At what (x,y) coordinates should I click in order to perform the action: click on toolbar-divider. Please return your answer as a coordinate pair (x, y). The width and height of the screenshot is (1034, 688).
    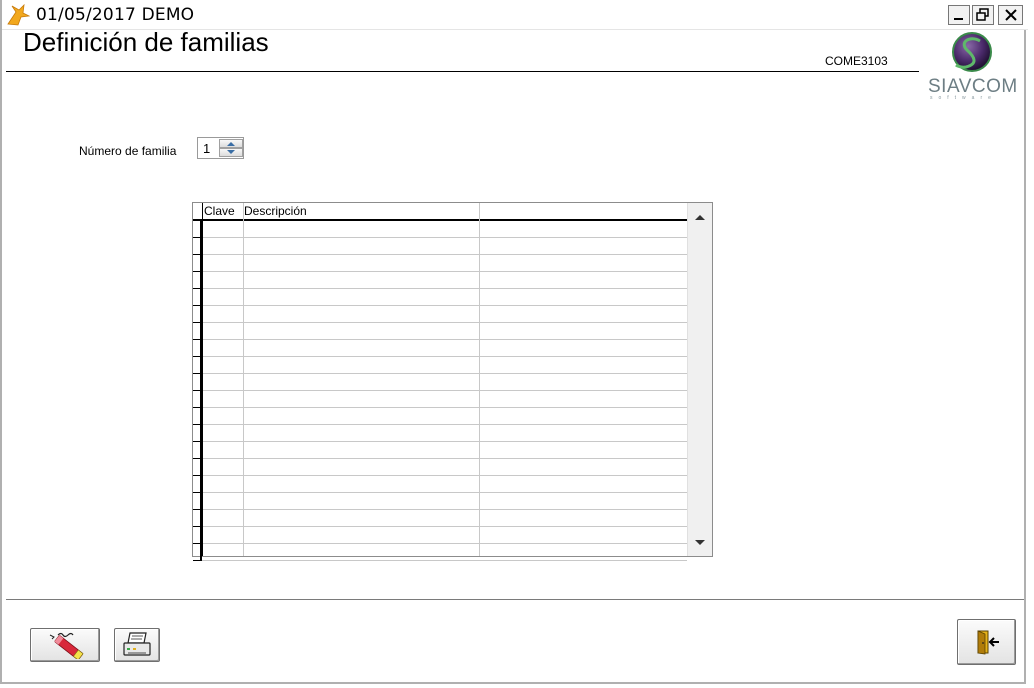
    Looking at the image, I should click on (515, 599).